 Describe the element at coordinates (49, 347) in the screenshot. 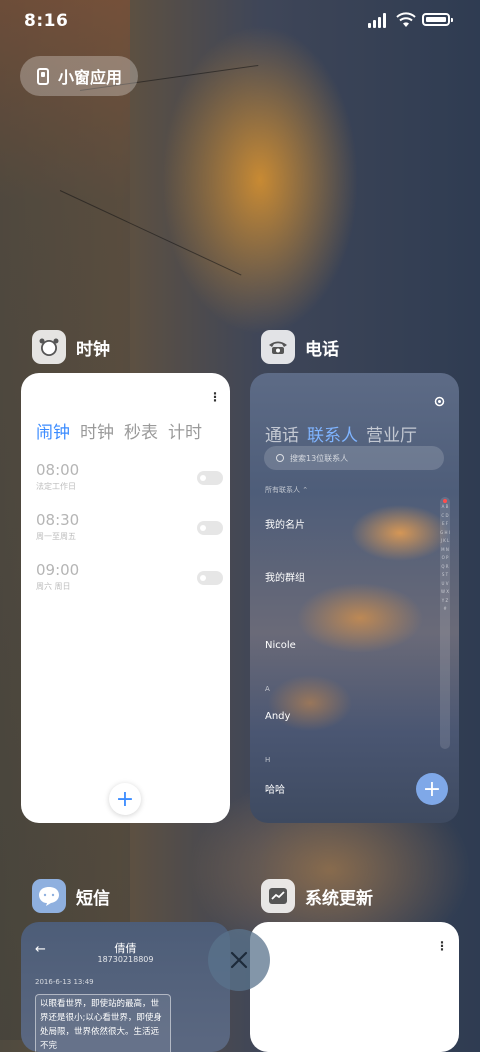

I see `clock-app-icon` at that location.